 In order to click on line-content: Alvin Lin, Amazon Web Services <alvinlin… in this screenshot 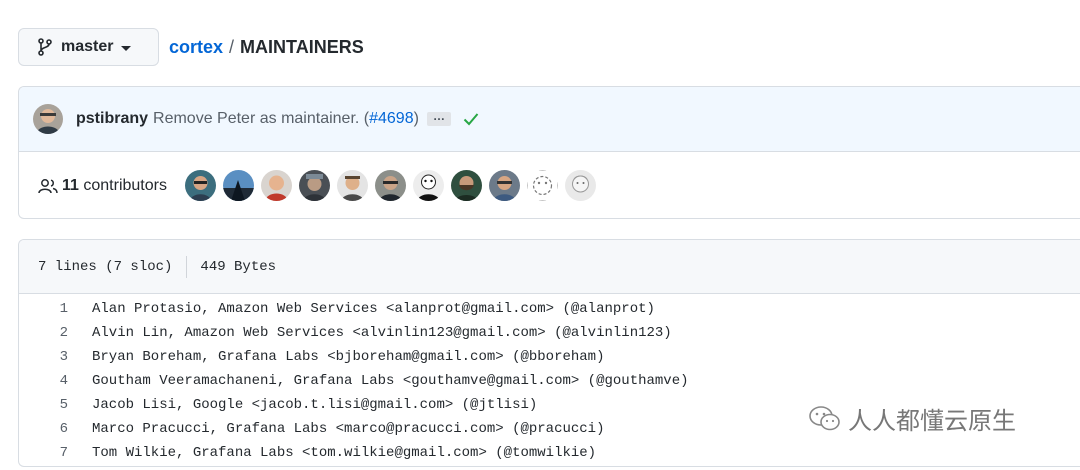, I will do `click(382, 333)`.